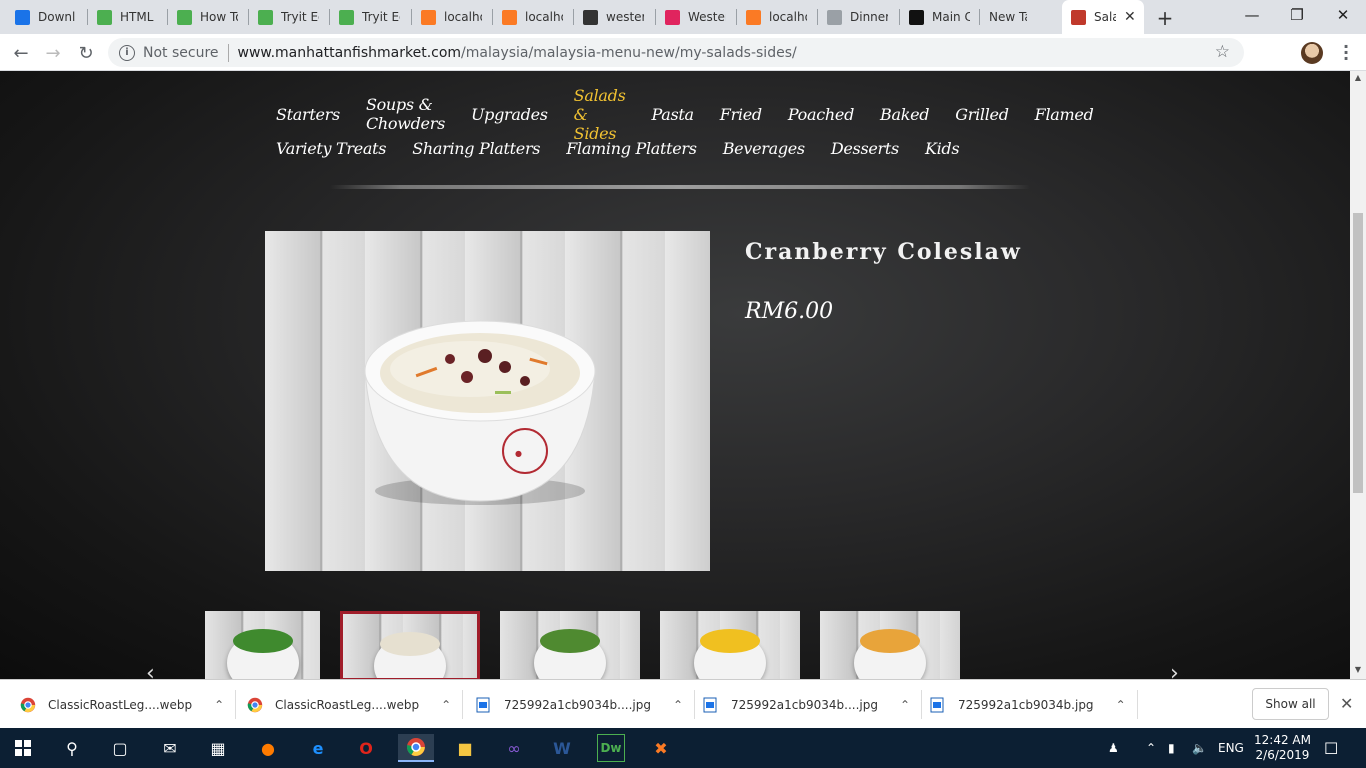  I want to click on menu-item: Fried, so click(741, 114).